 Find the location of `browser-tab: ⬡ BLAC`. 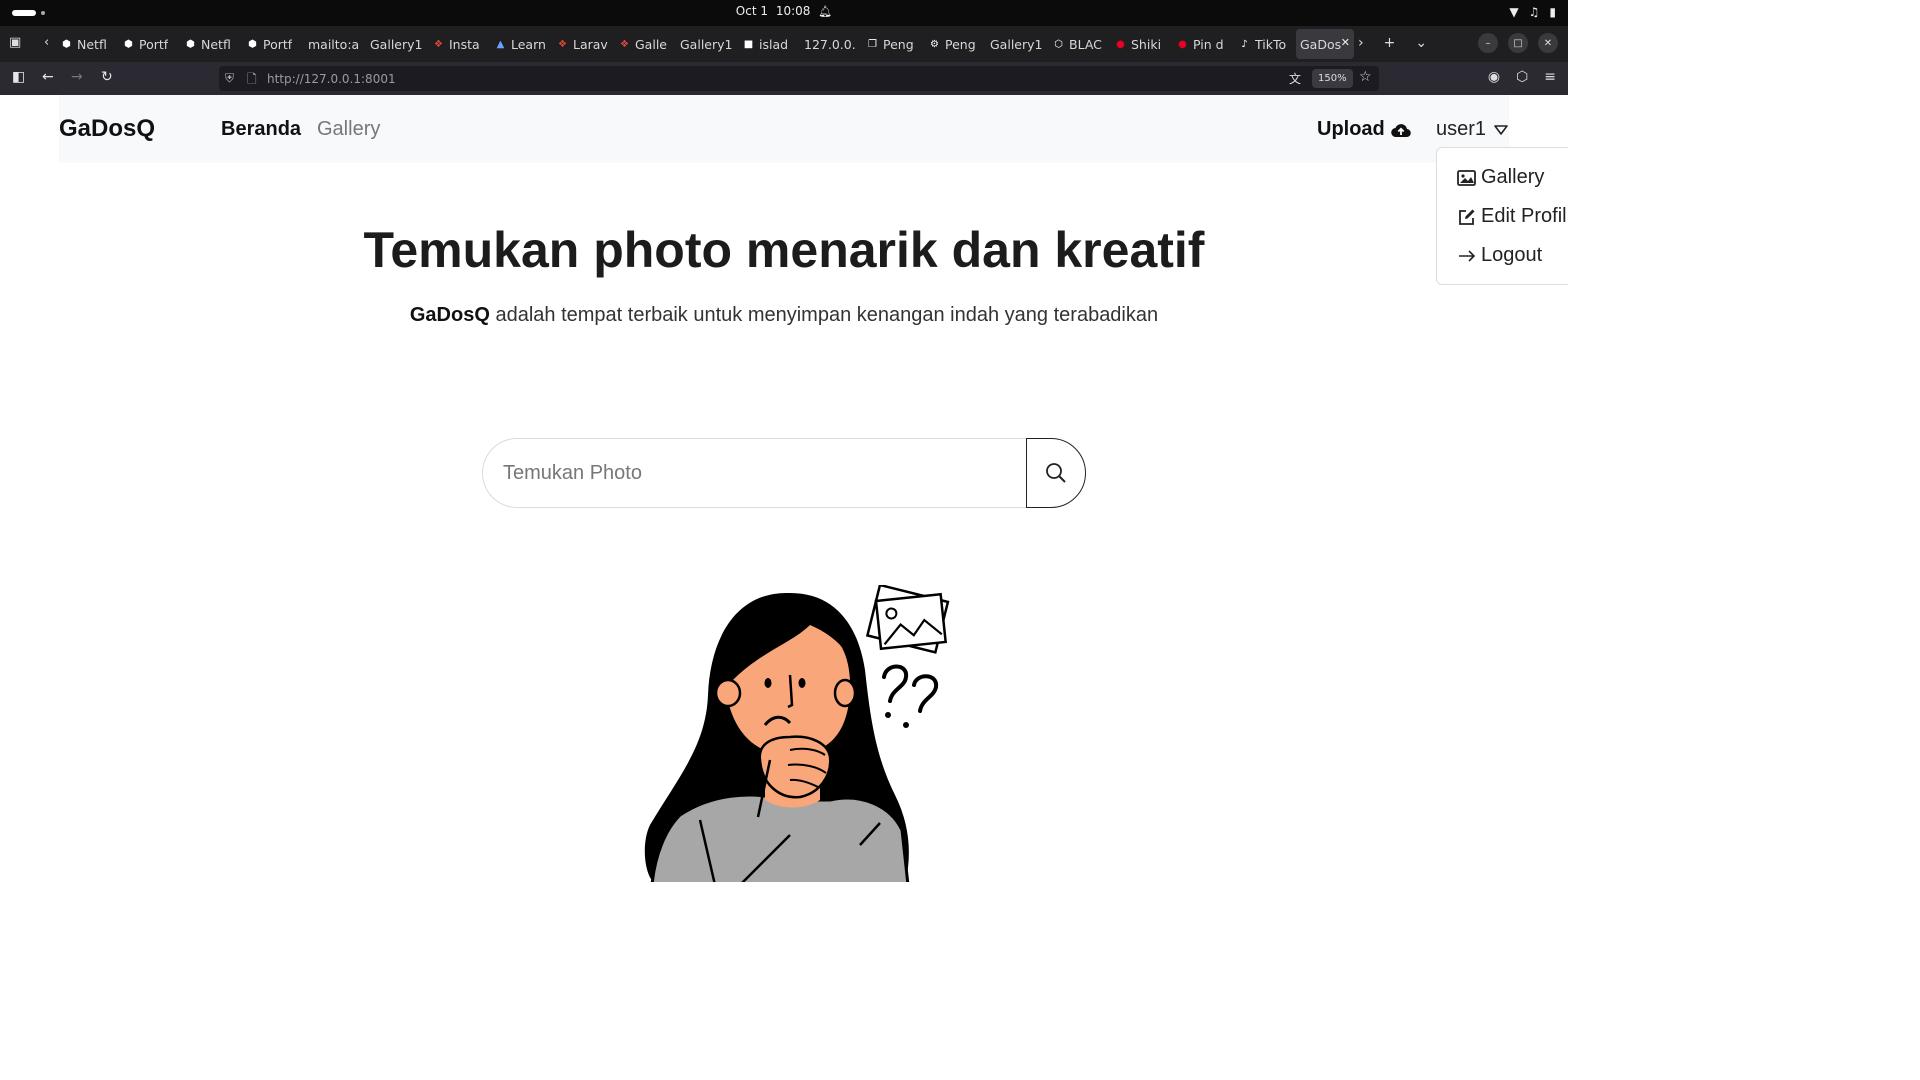

browser-tab: ⬡ BLAC is located at coordinates (1079, 44).